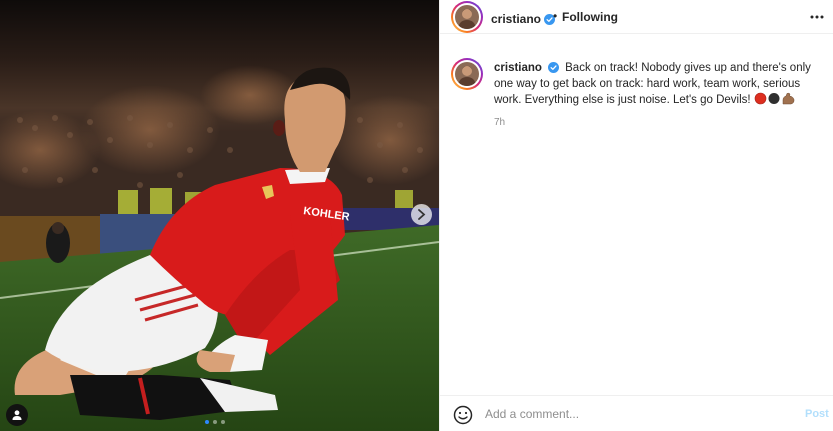  Describe the element at coordinates (207, 422) in the screenshot. I see `carousel-dot-active` at that location.